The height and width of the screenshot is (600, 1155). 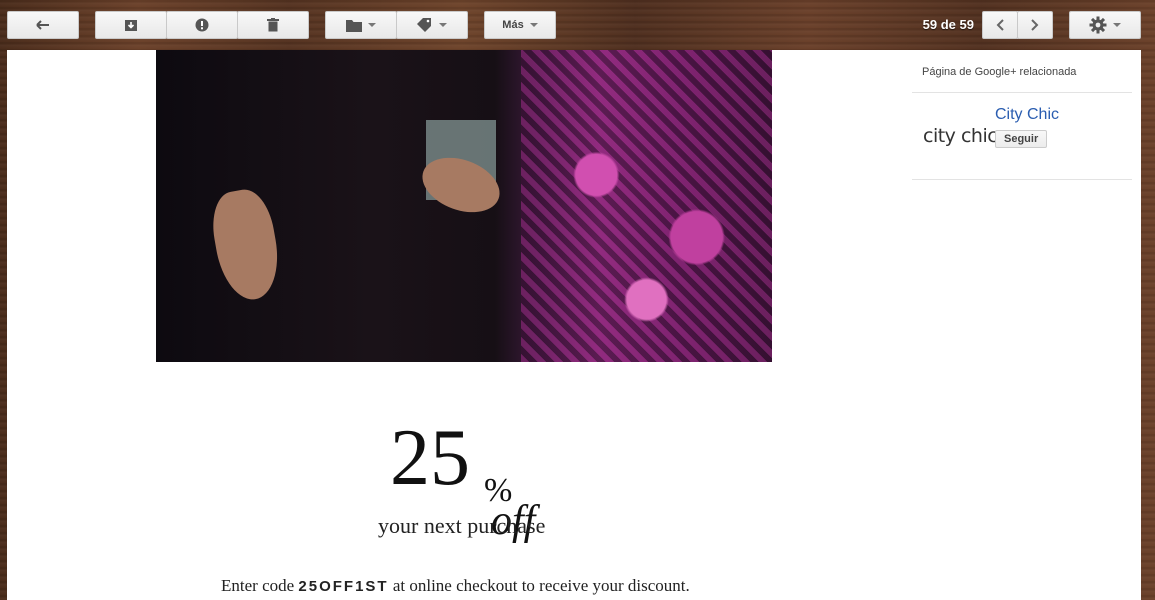 I want to click on brand-logo: city chic, so click(x=960, y=136).